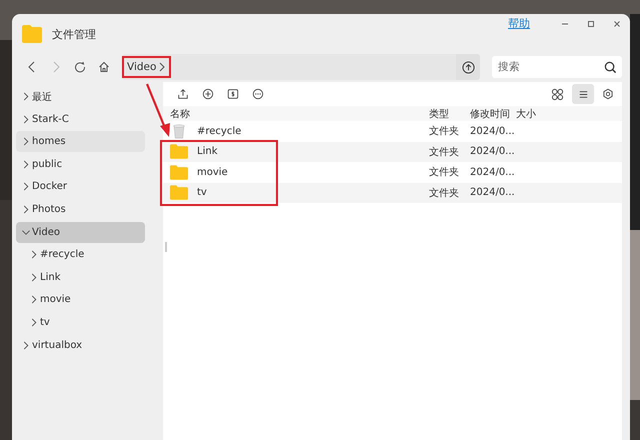 The width and height of the screenshot is (640, 440). I want to click on grid-icon, so click(557, 94).